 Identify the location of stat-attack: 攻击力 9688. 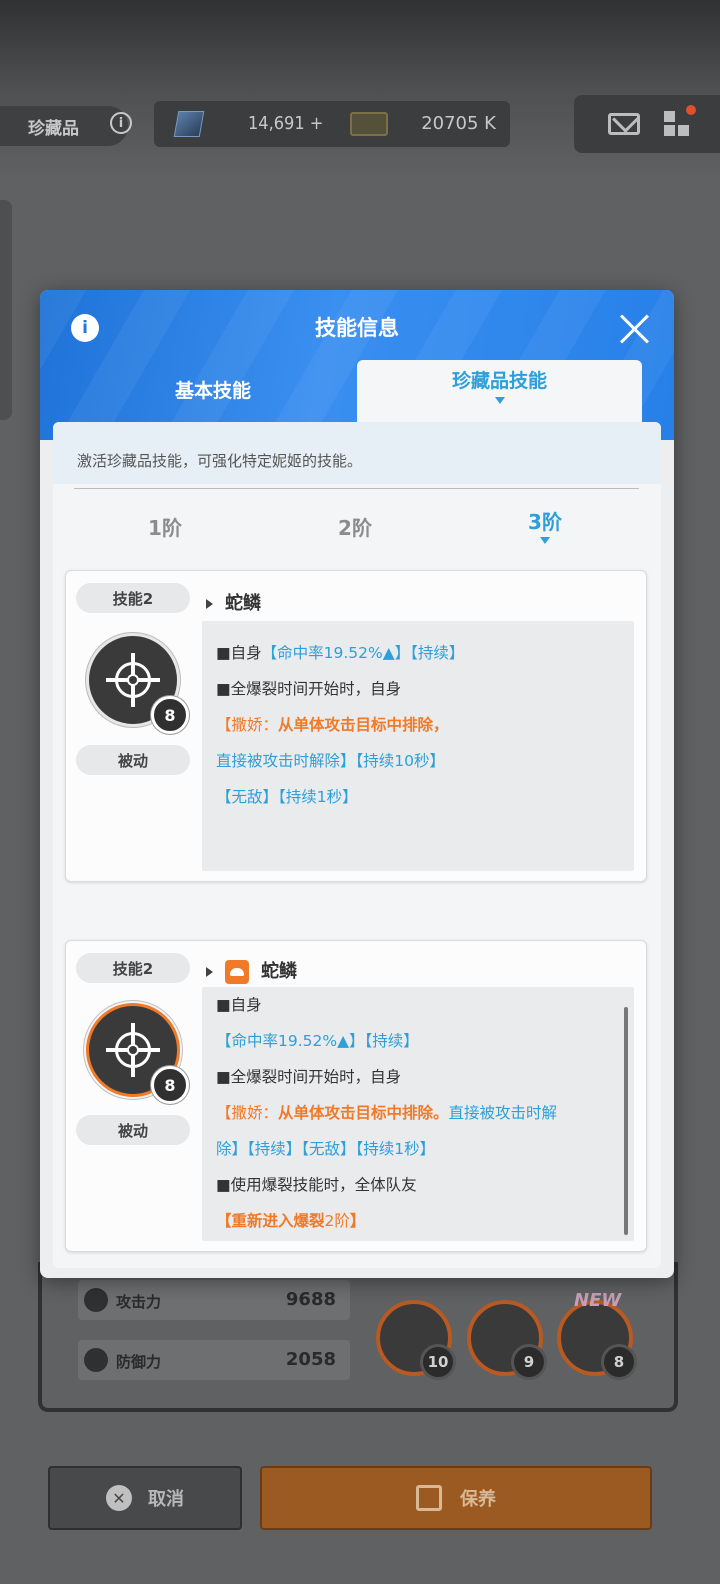
(214, 1300).